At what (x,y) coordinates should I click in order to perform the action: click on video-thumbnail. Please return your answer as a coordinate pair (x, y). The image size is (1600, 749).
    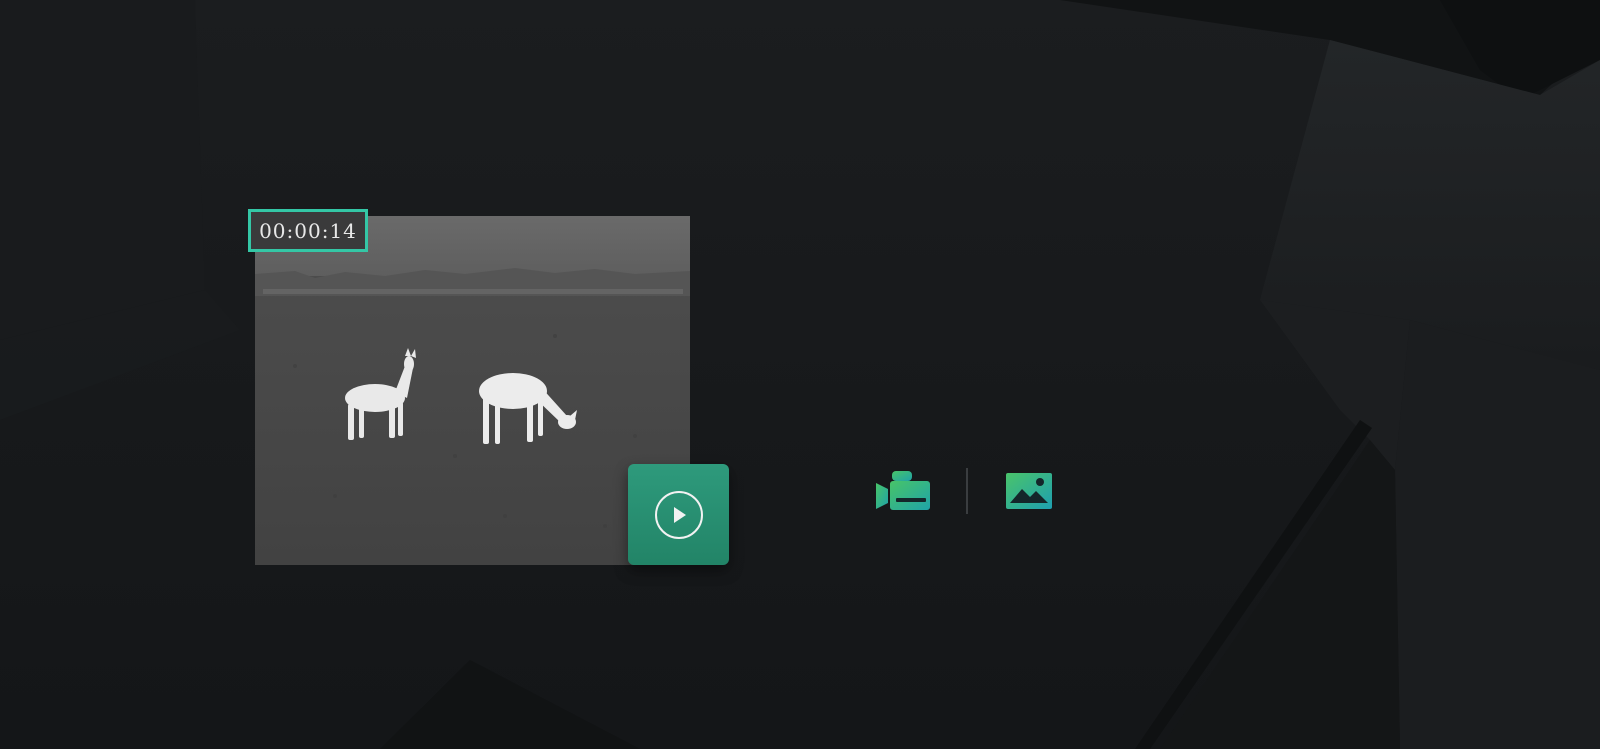
    Looking at the image, I should click on (472, 390).